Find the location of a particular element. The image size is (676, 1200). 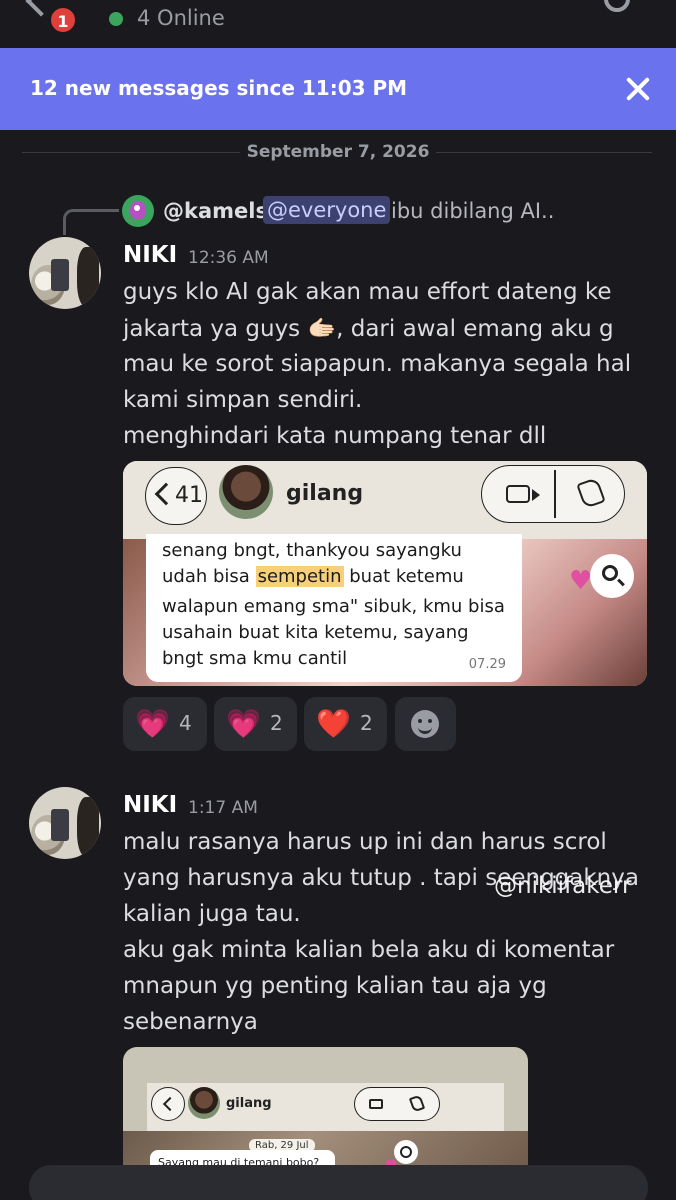

divider is located at coordinates (555, 494).